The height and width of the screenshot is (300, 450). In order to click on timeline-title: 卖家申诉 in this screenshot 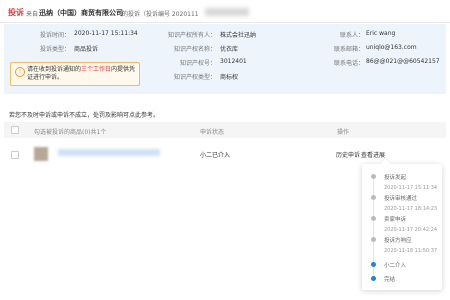, I will do `click(395, 220)`.